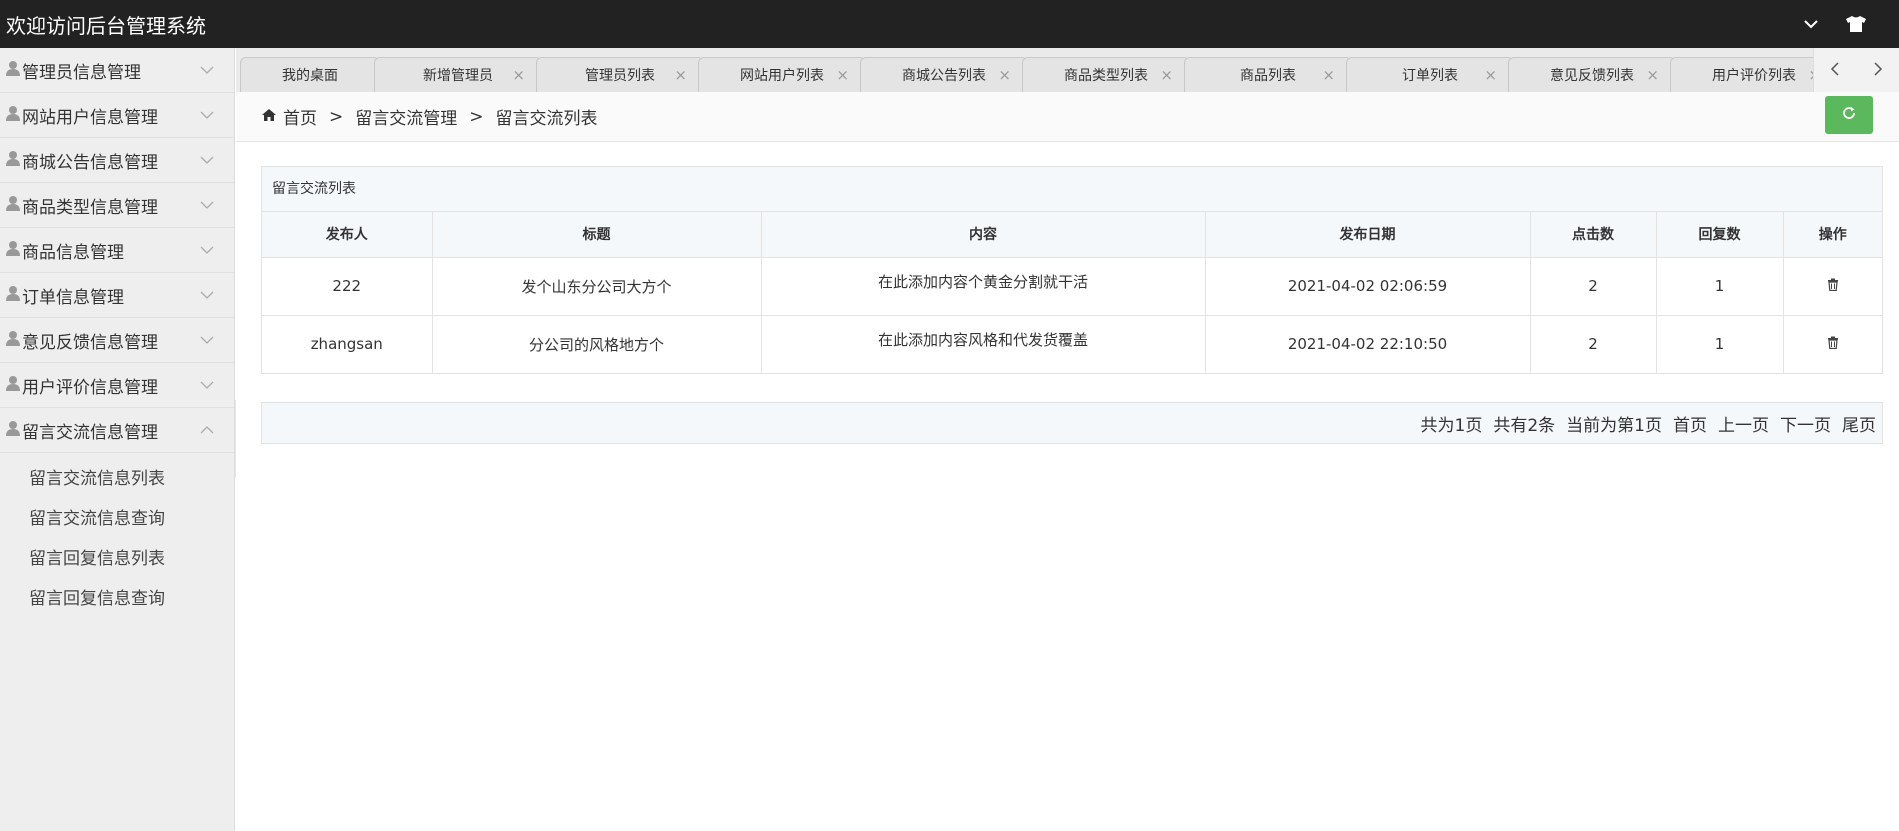  Describe the element at coordinates (117, 559) in the screenshot. I see `submenu-item-reply-list: 留言回复信息列表` at that location.